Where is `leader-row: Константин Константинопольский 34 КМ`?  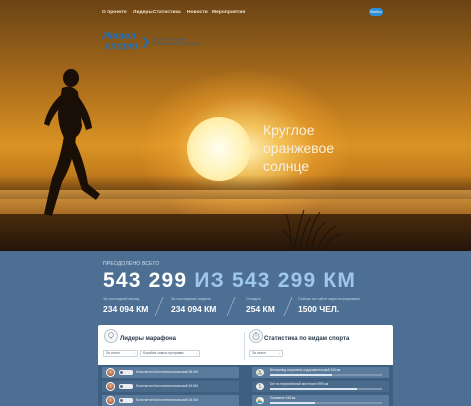
leader-row: Константин Константинопольский 34 КМ is located at coordinates (170, 400).